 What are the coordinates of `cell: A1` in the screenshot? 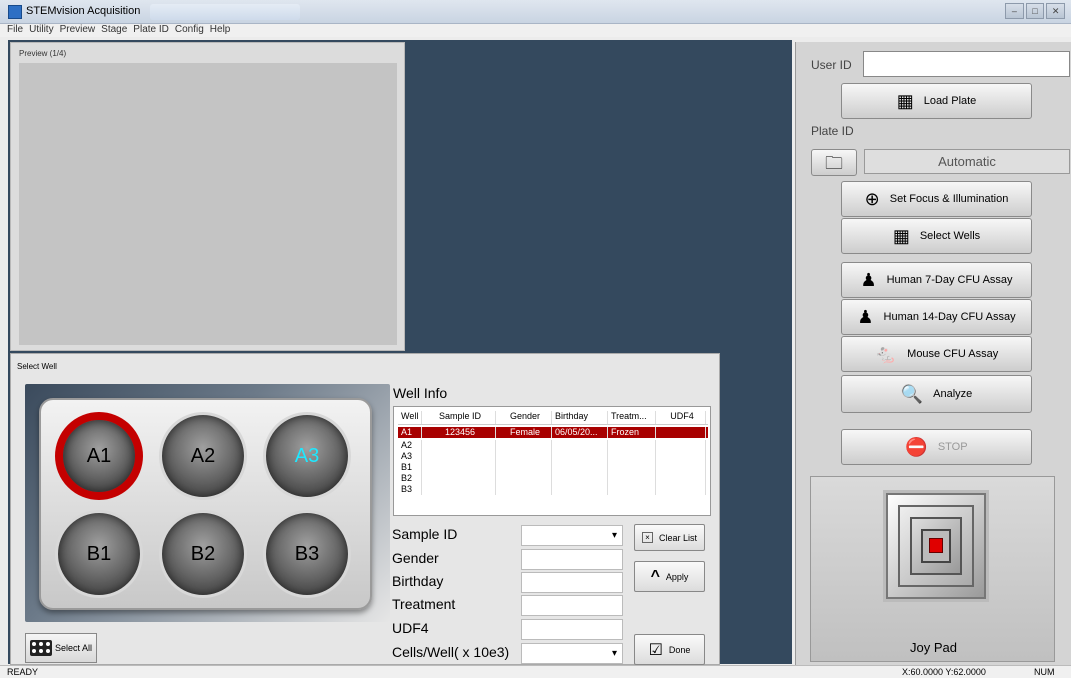 It's located at (410, 432).